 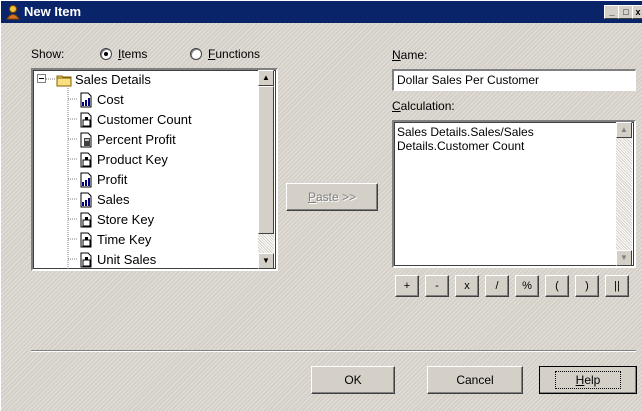 What do you see at coordinates (467, 286) in the screenshot?
I see `operator-multiply-button: x` at bounding box center [467, 286].